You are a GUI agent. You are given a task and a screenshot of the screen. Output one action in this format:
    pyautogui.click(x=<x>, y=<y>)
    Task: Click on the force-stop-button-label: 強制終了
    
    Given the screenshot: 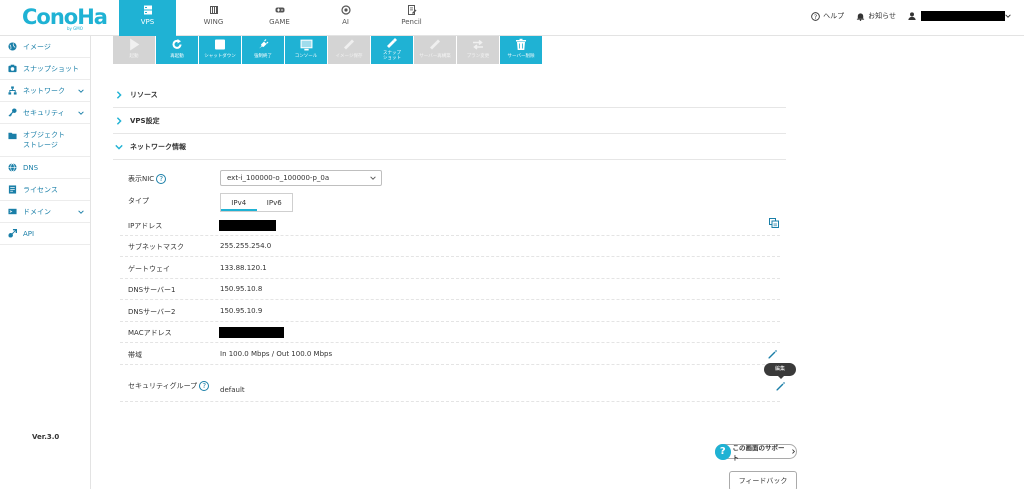 What is the action you would take?
    pyautogui.click(x=263, y=56)
    